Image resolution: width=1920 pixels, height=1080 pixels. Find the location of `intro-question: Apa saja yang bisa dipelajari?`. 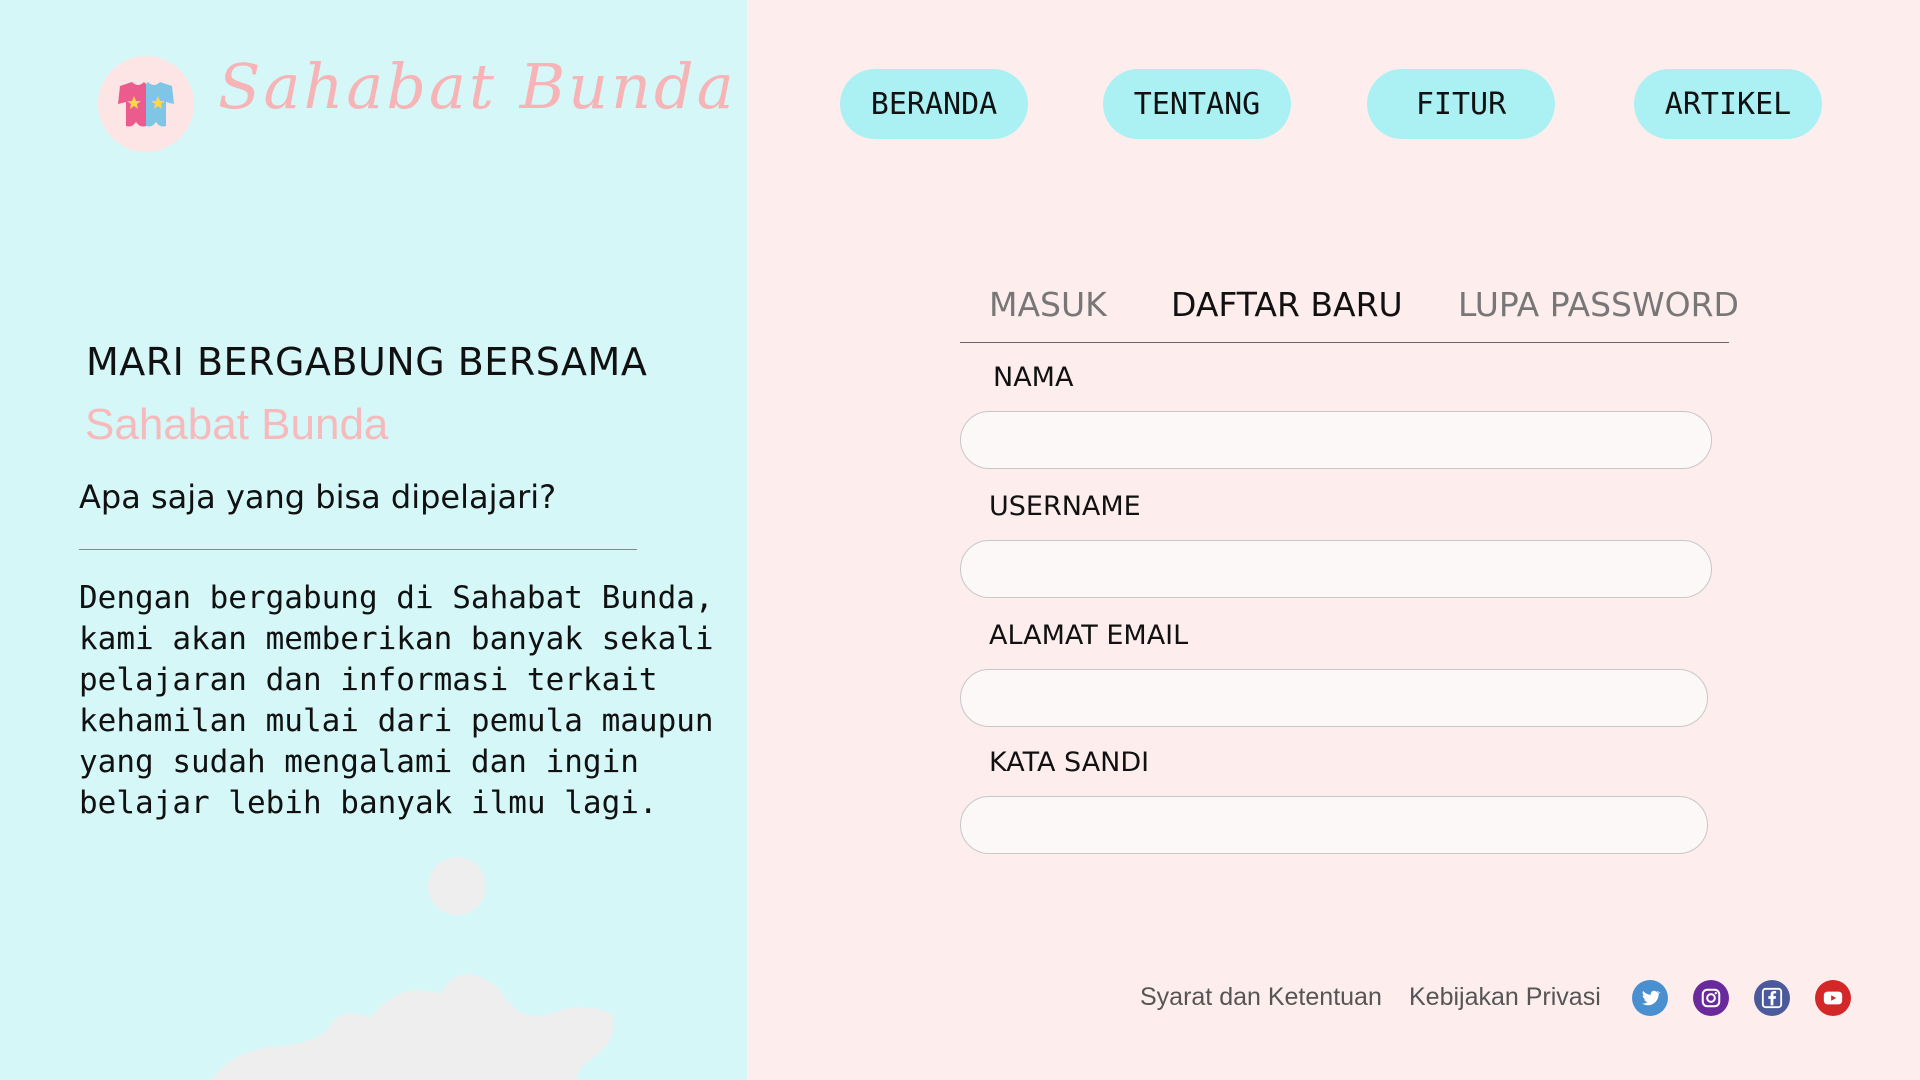

intro-question: Apa saja yang bisa dipelajari? is located at coordinates (318, 497).